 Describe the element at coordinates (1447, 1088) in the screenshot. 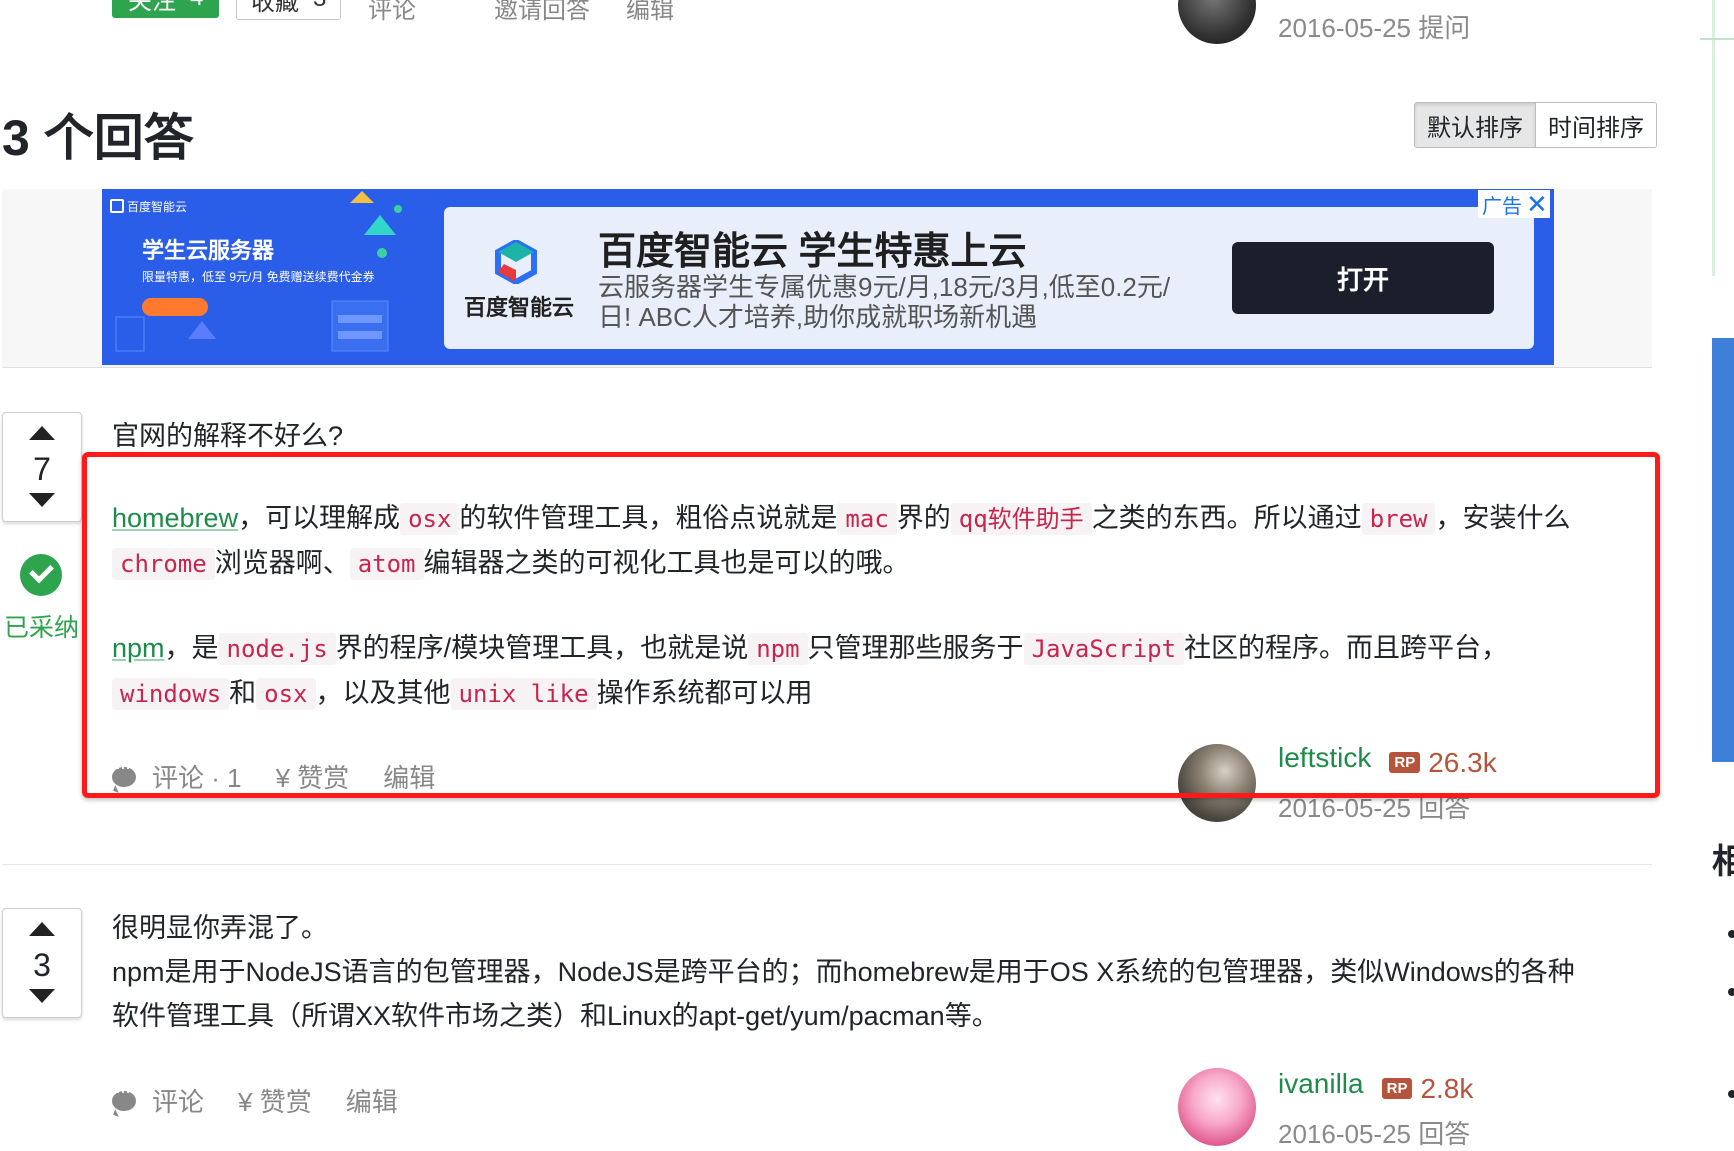

I see `reputation-value: 2.8k` at that location.